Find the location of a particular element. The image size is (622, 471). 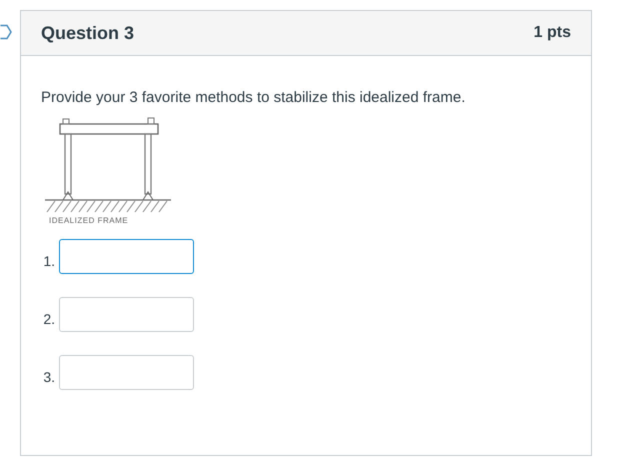

figure-caption: IDEALIZED FRAME is located at coordinates (88, 220).